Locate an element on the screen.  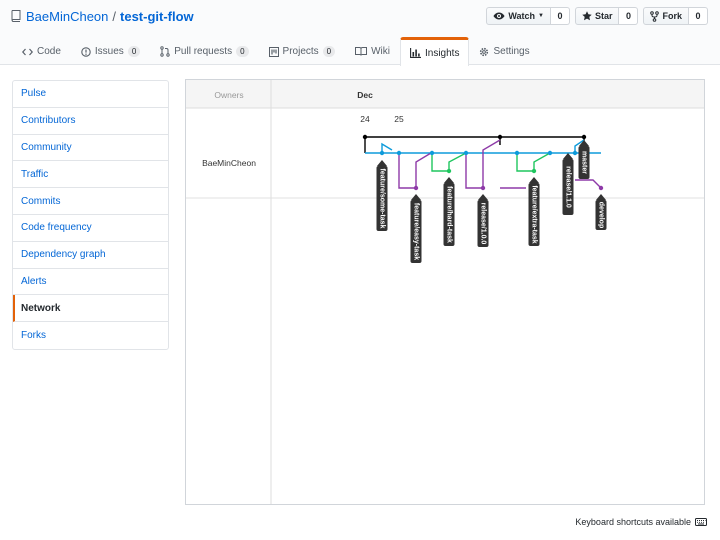
menu-item-forks: Forks is located at coordinates (90, 335).